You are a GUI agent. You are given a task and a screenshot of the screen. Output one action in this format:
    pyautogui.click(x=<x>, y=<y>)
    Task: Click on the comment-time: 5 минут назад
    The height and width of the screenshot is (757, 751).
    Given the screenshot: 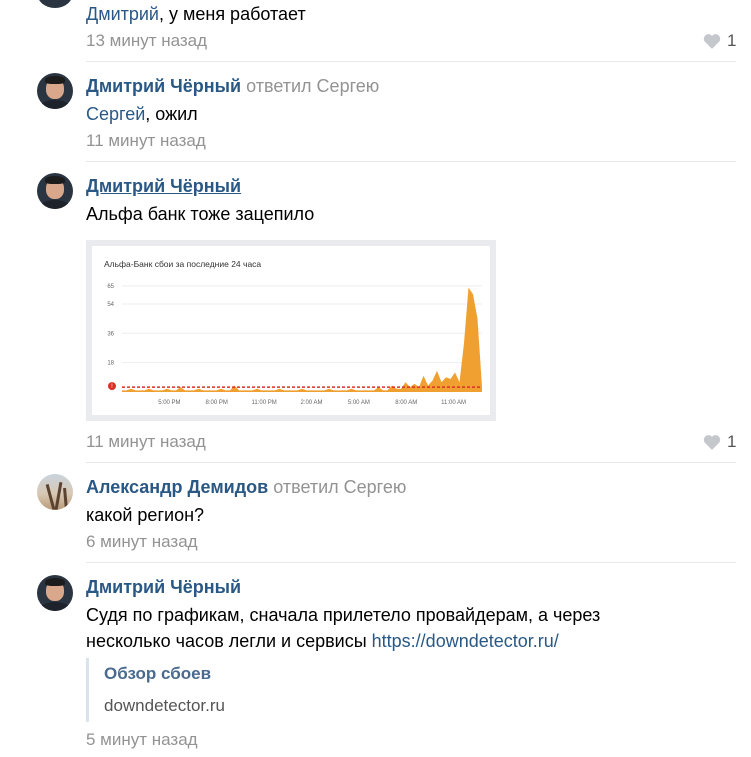 What is the action you would take?
    pyautogui.click(x=142, y=740)
    